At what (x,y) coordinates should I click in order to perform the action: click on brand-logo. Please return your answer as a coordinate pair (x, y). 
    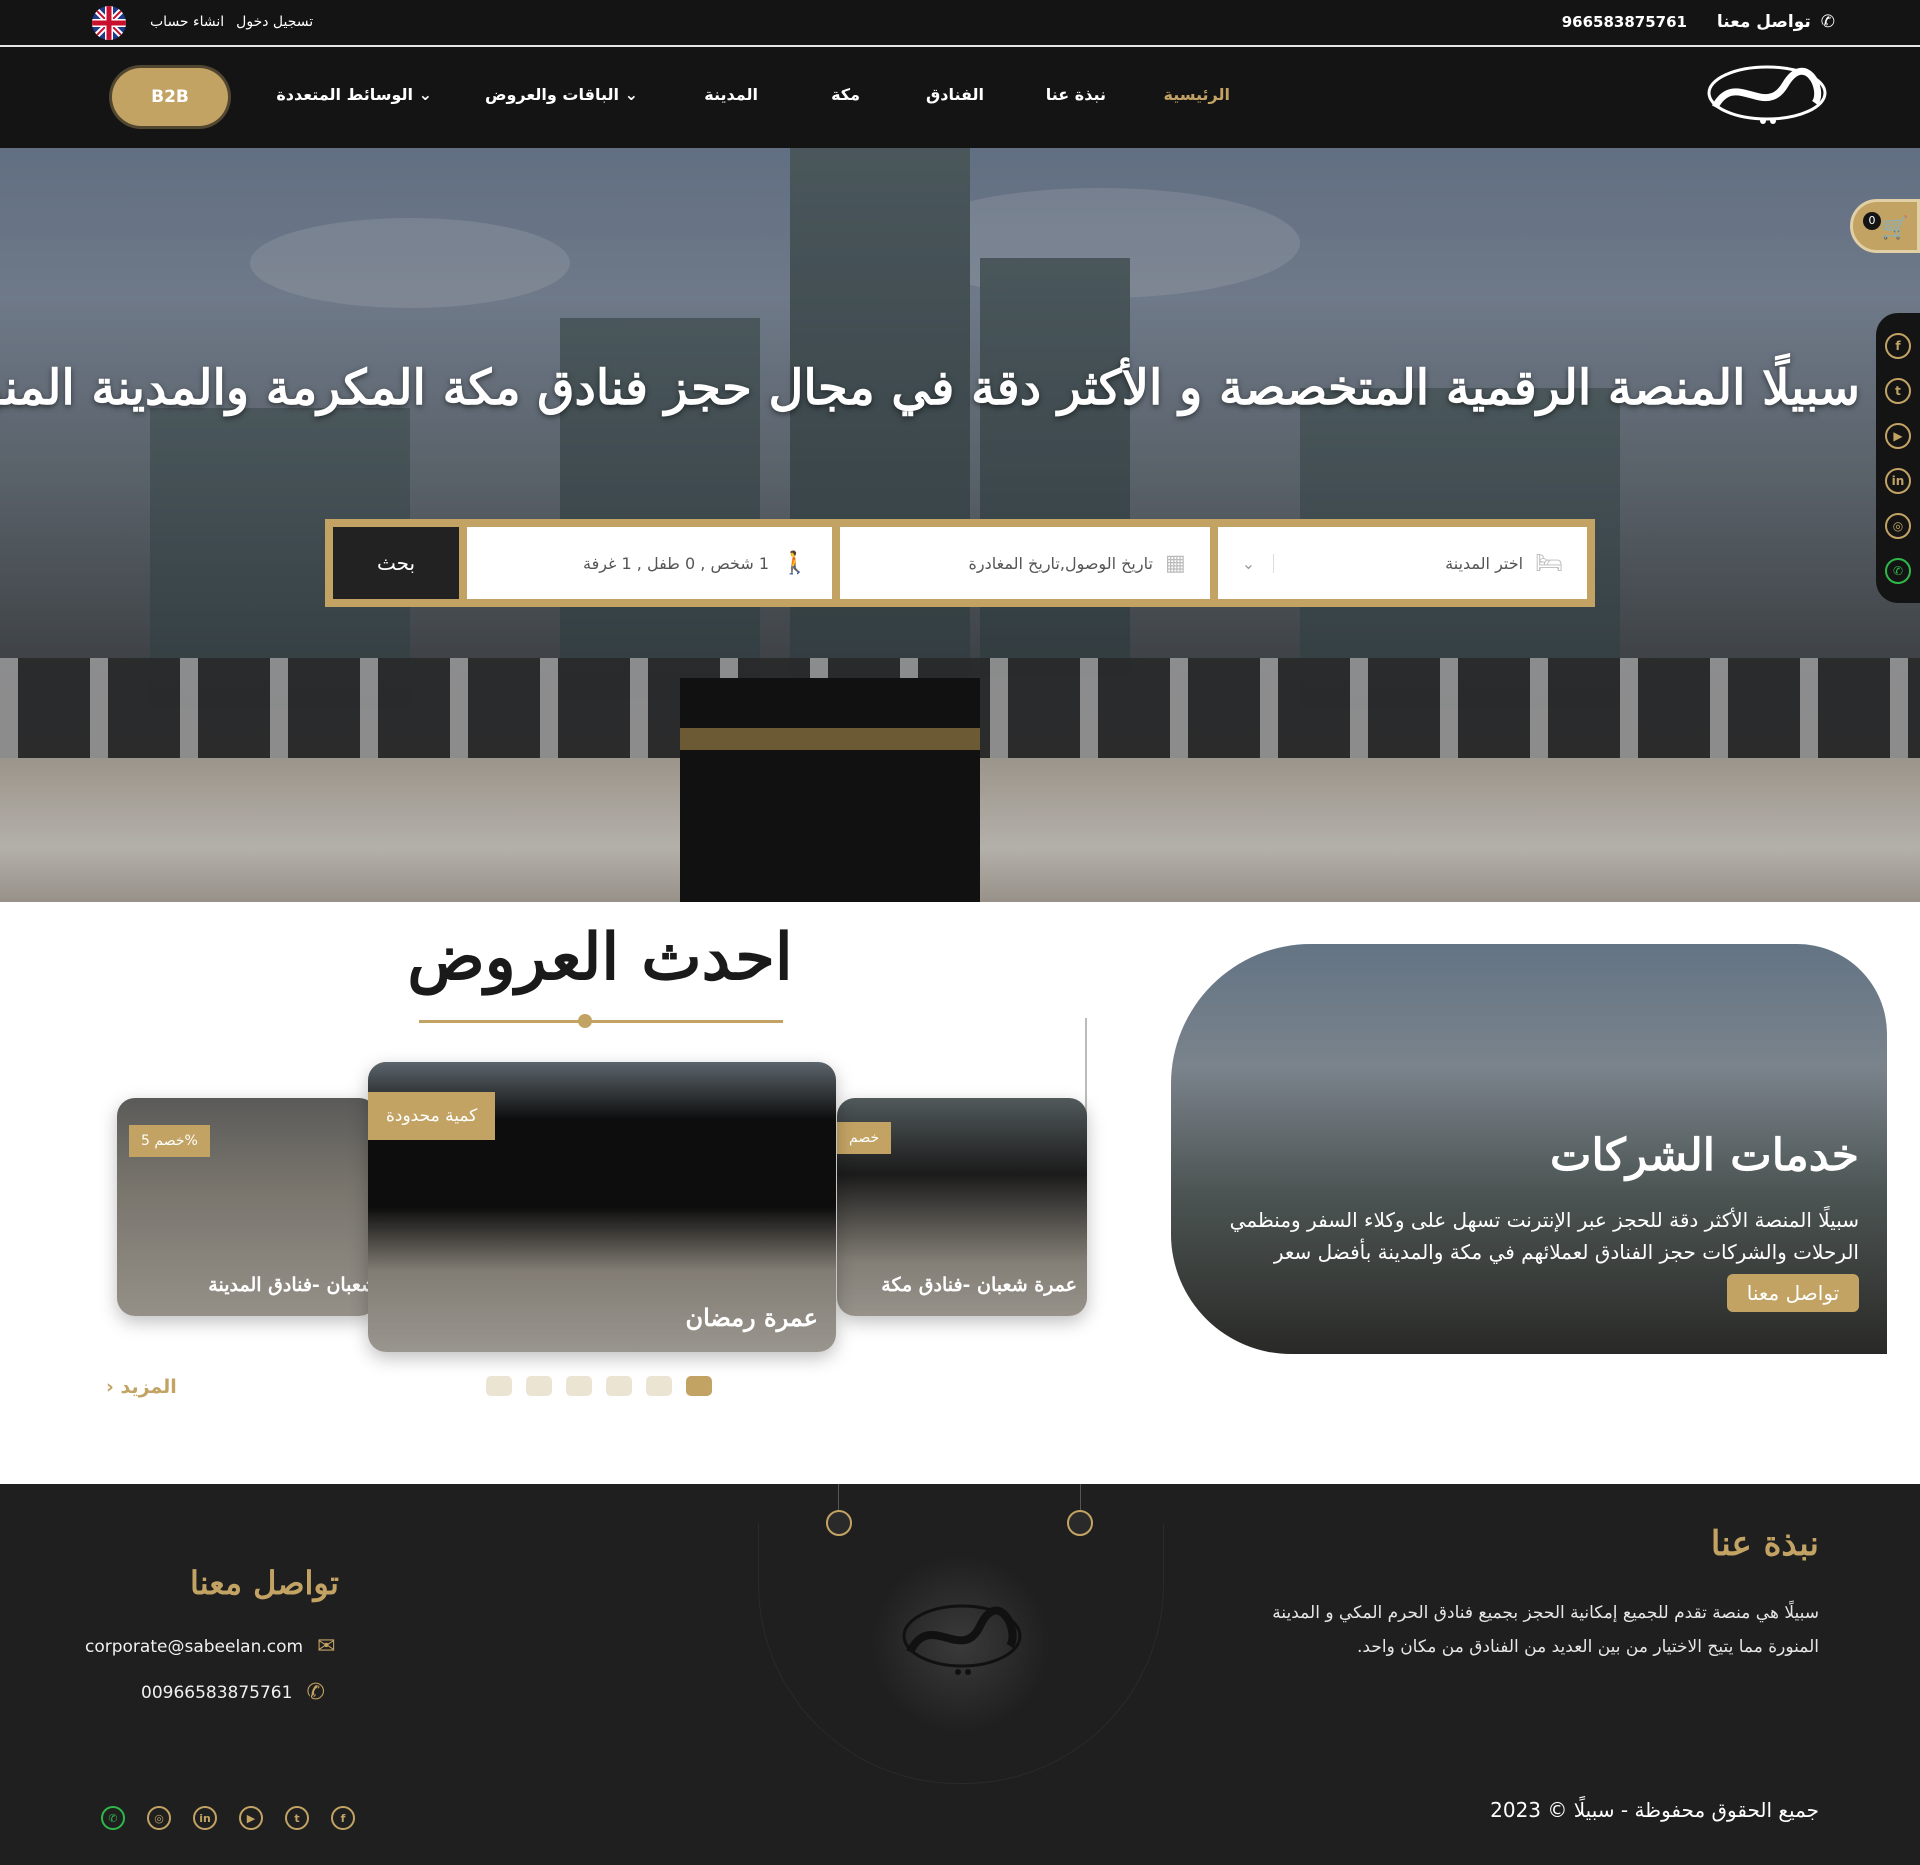
    Looking at the image, I should click on (1765, 97).